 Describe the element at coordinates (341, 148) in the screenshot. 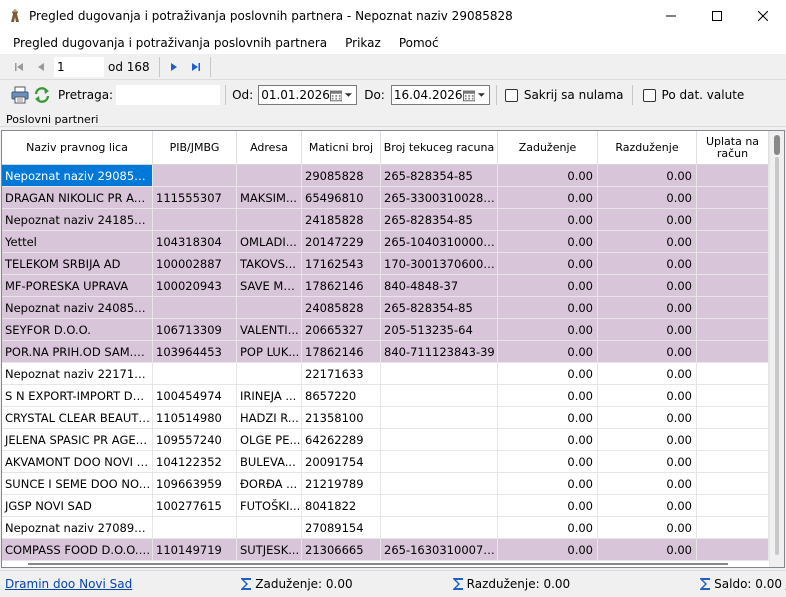

I see `header-col-reg-number: Maticni broj` at that location.